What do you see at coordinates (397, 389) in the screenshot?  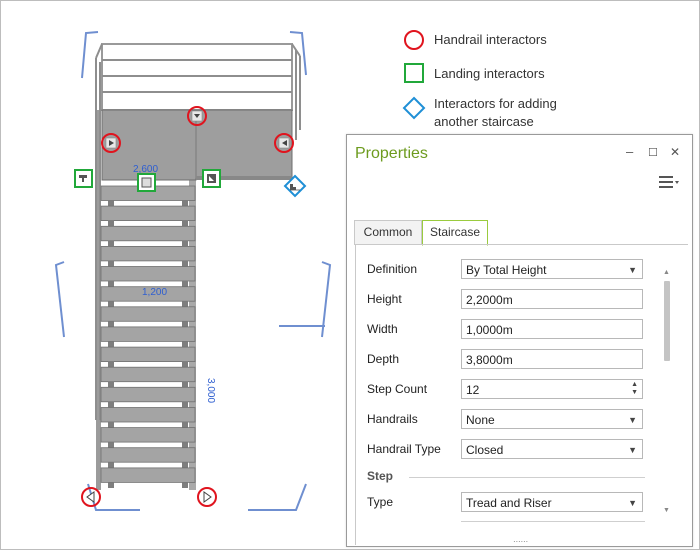 I see `row-label-step-count: Step Count` at bounding box center [397, 389].